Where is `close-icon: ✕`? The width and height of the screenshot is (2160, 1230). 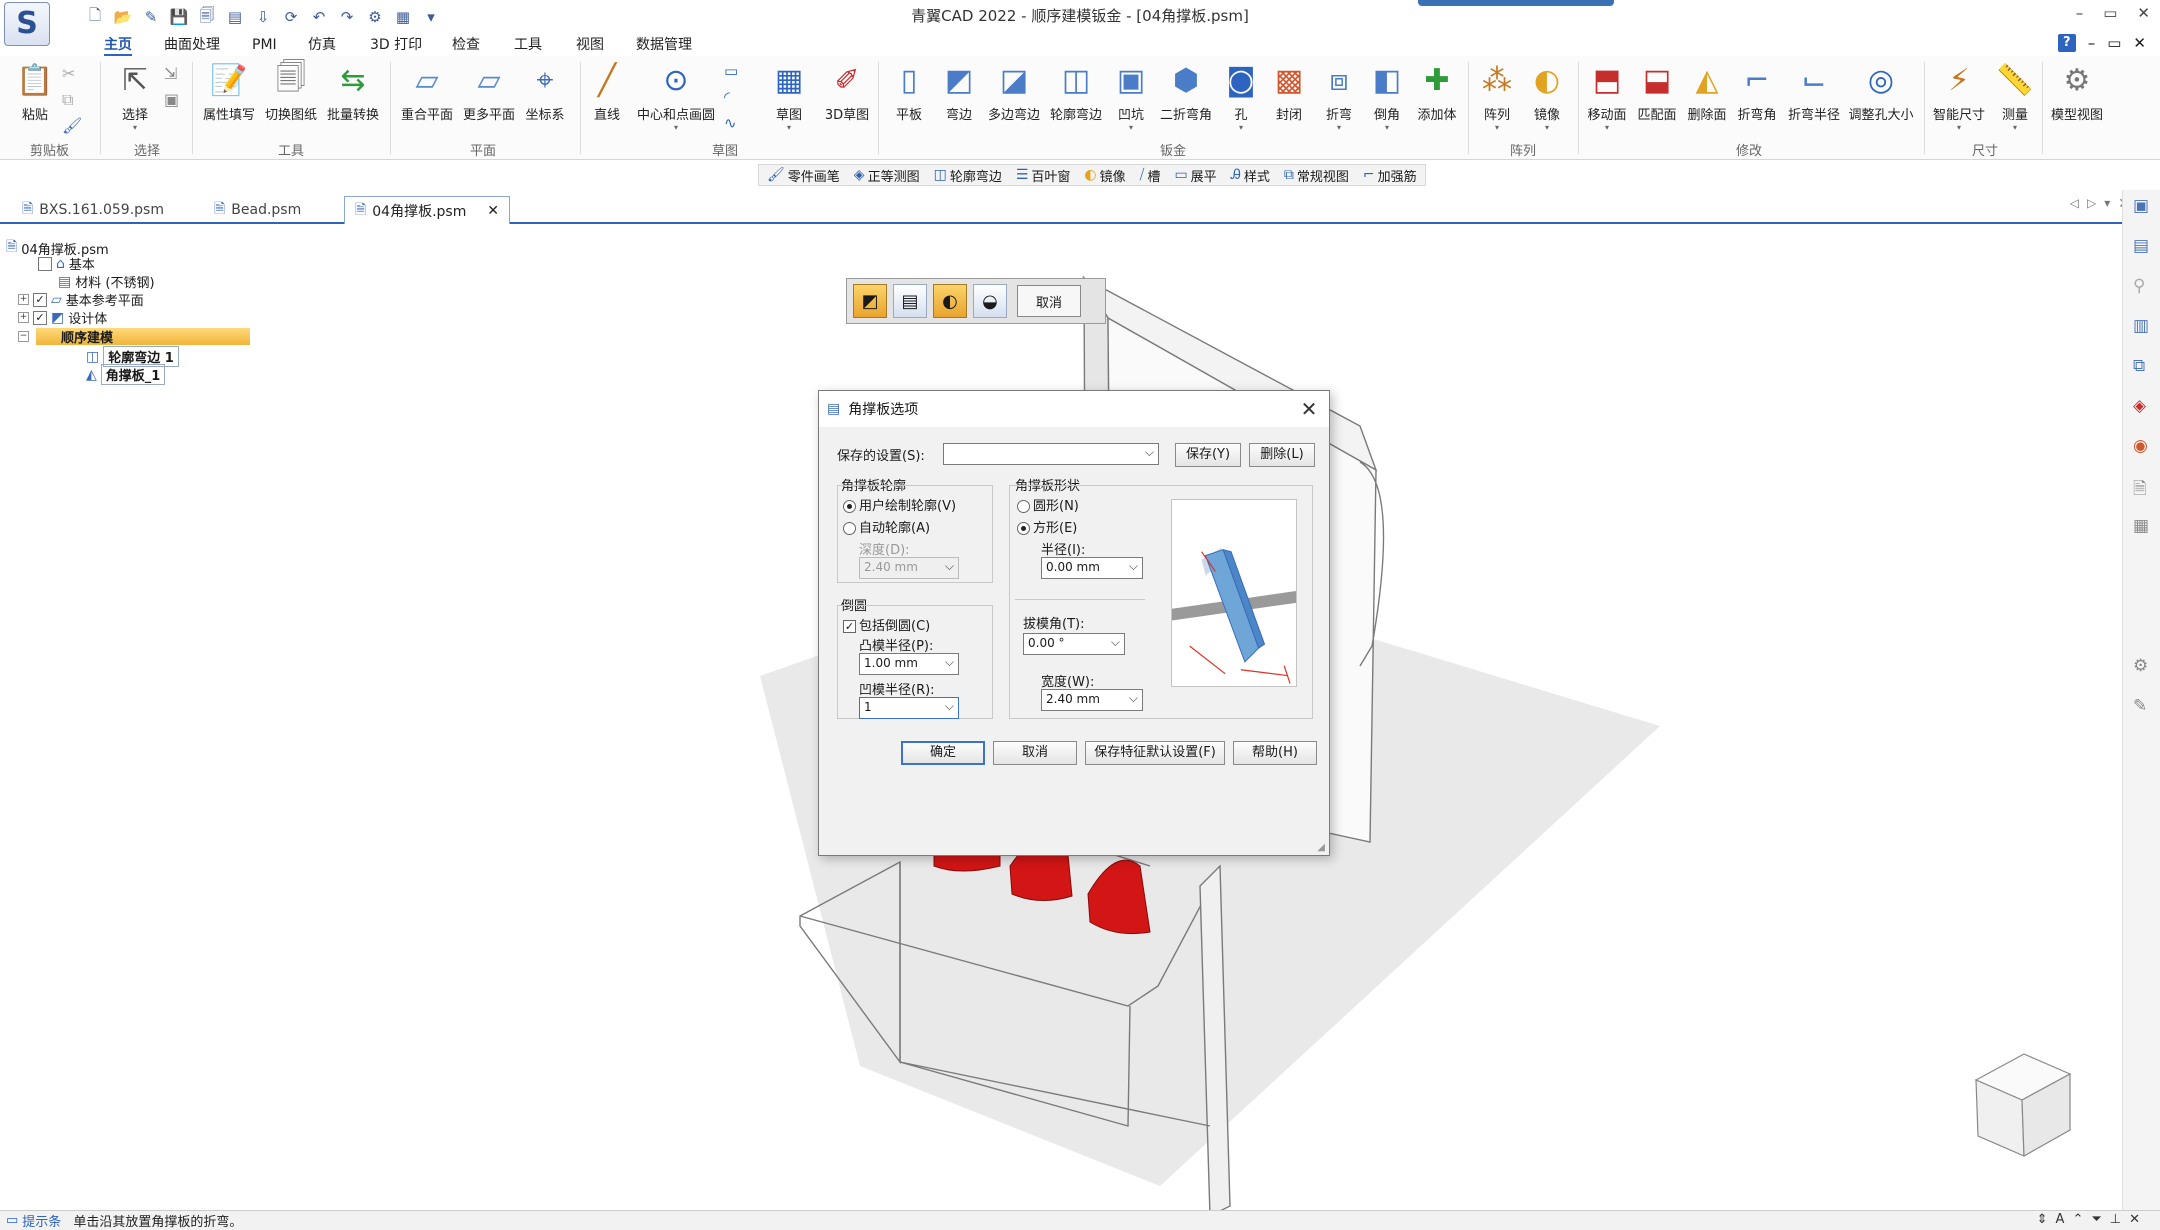
close-icon: ✕ is located at coordinates (2143, 13).